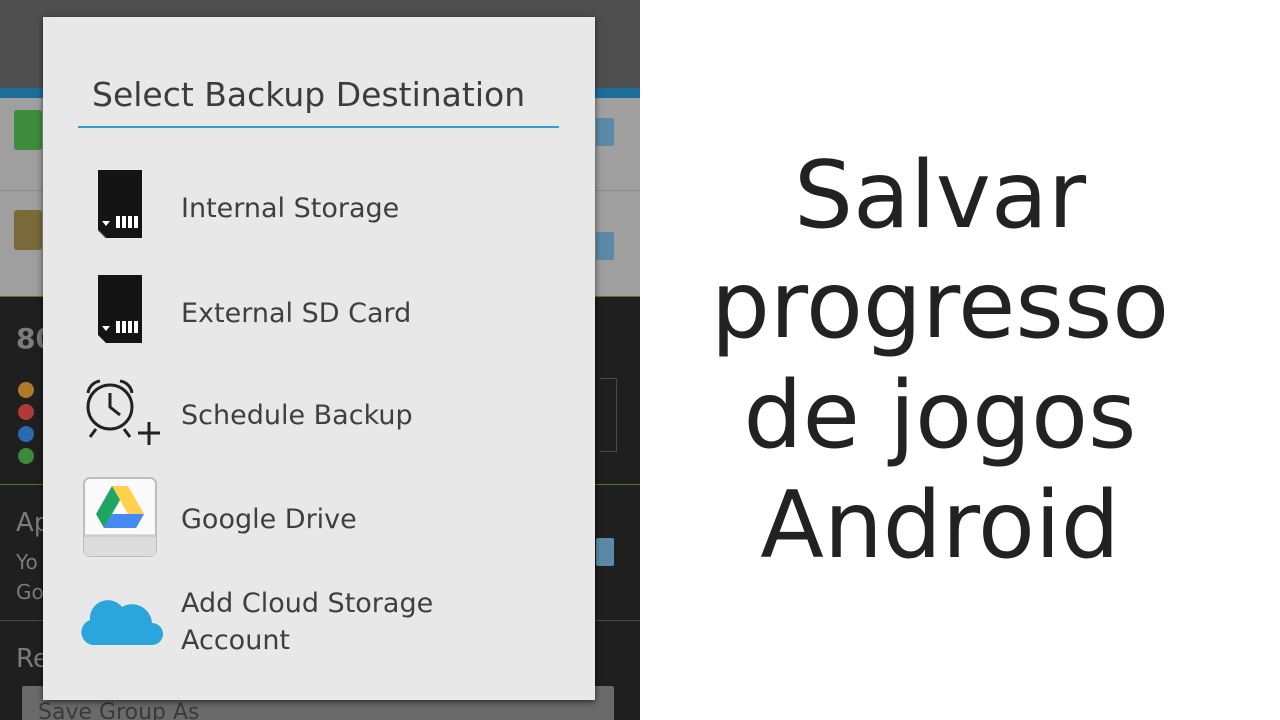 The image size is (1280, 720). I want to click on alarm-clock-plus-icon, so click(121, 417).